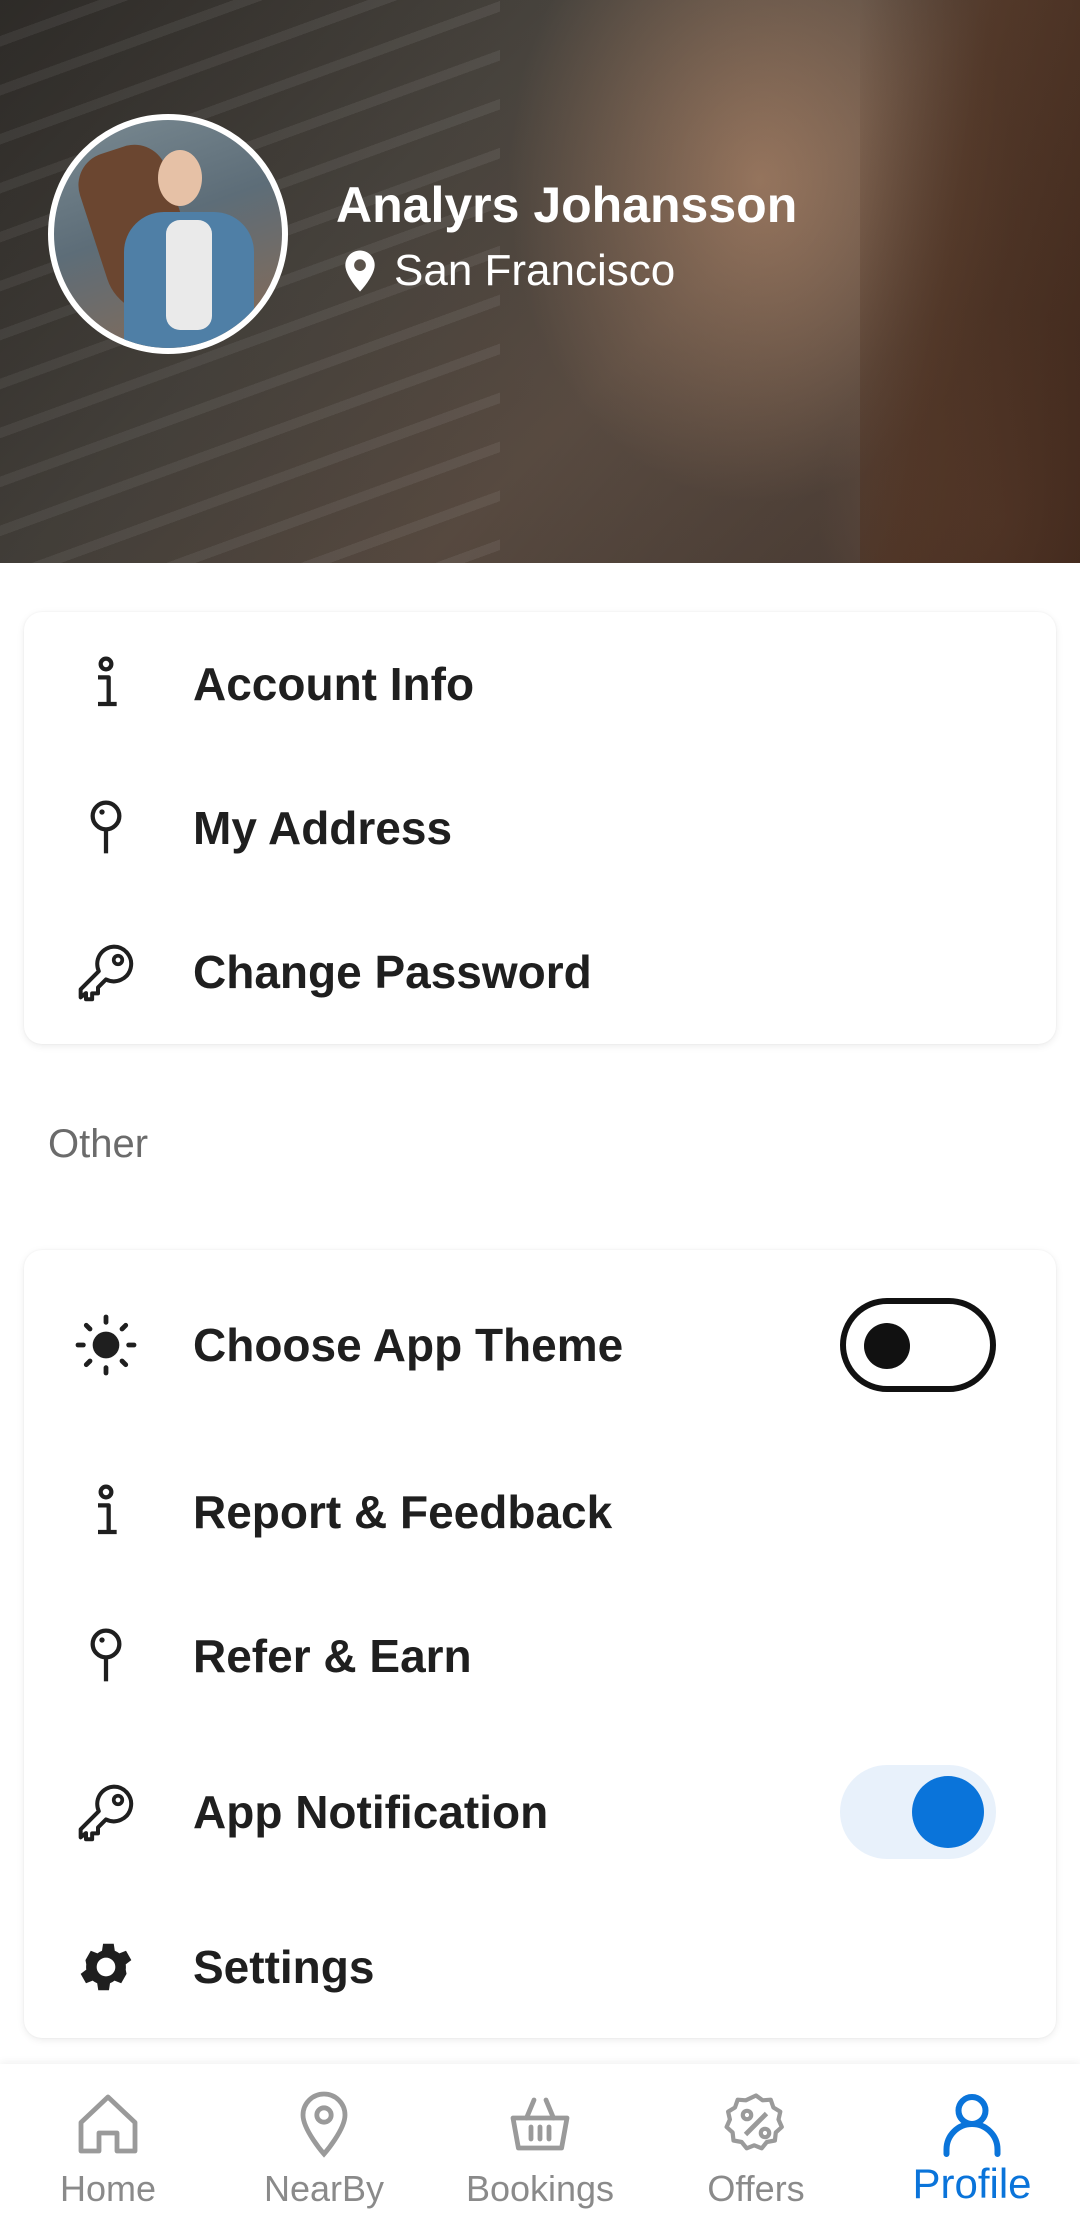 The height and width of the screenshot is (2238, 1080). I want to click on location-icon, so click(324, 2124).